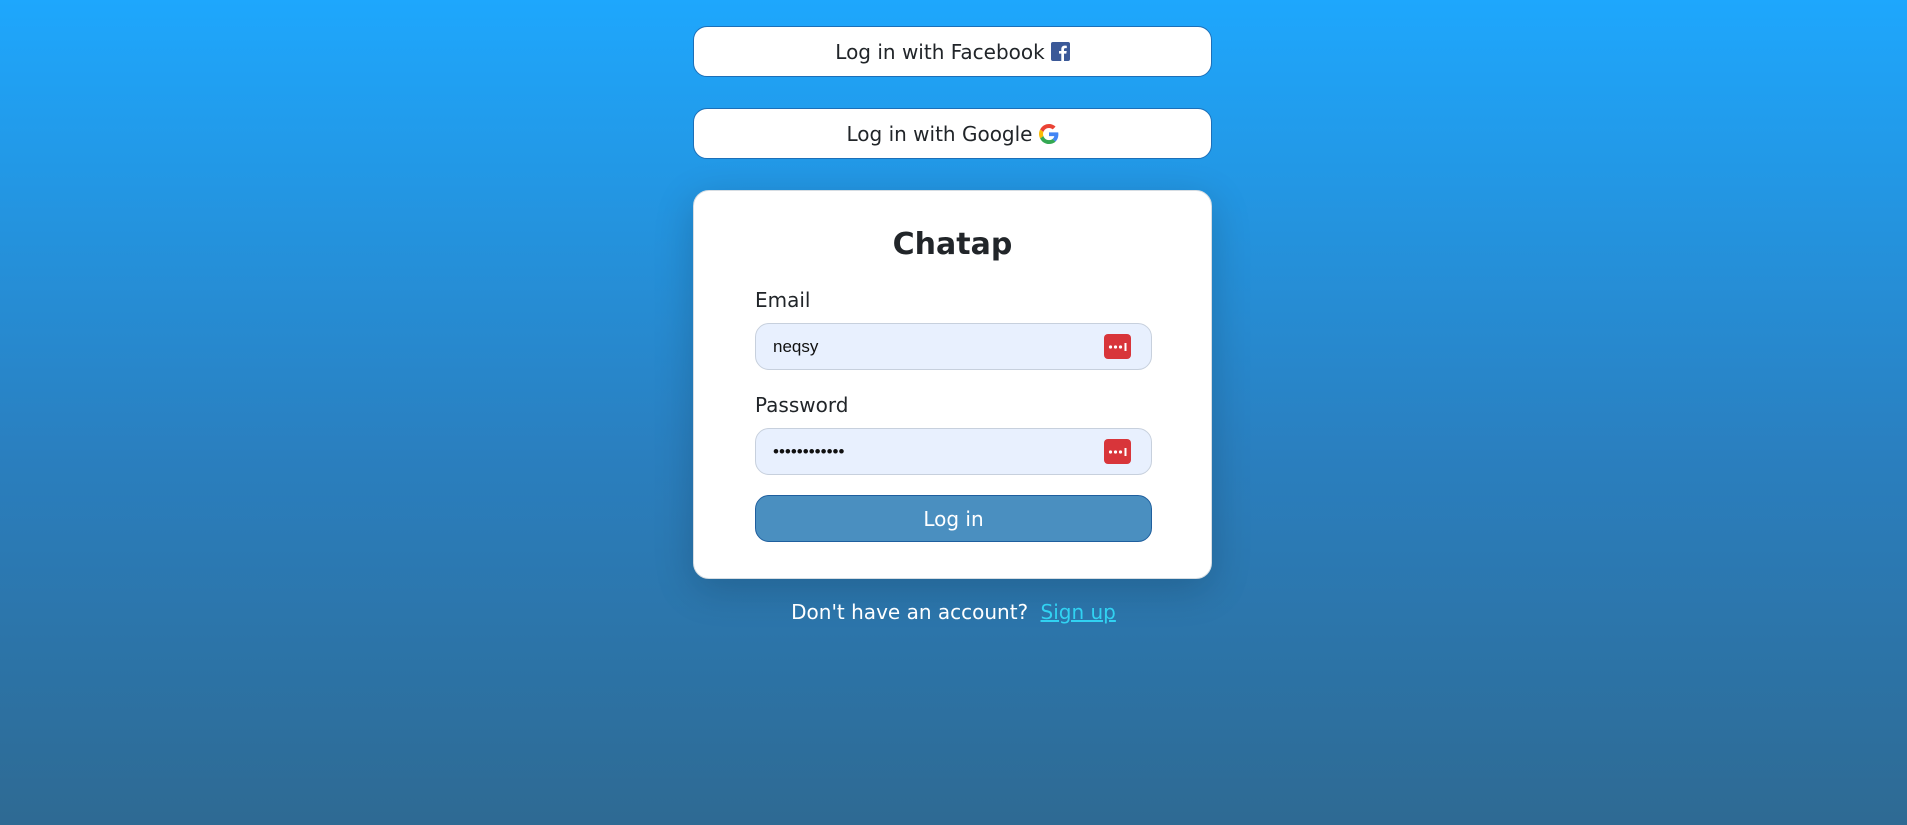  I want to click on app-title: Chatap, so click(952, 244).